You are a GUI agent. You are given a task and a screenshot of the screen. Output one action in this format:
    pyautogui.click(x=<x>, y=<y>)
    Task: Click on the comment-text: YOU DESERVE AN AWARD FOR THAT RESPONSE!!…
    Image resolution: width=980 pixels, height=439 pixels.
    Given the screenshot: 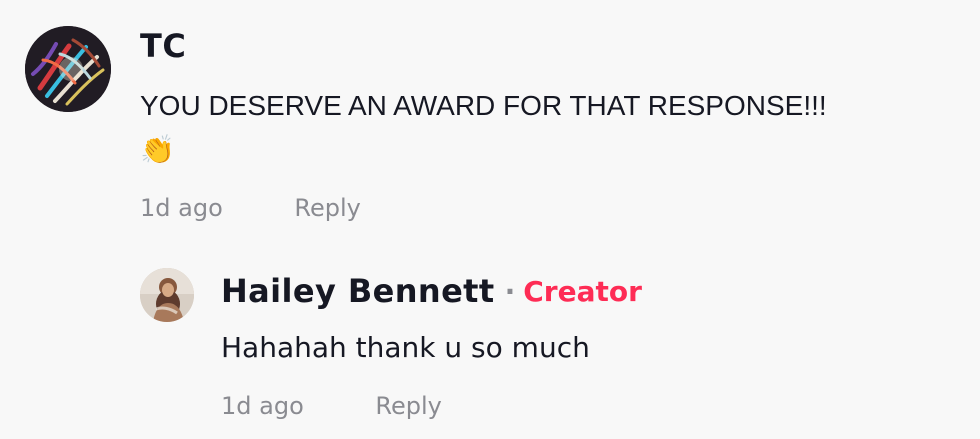 What is the action you would take?
    pyautogui.click(x=483, y=105)
    